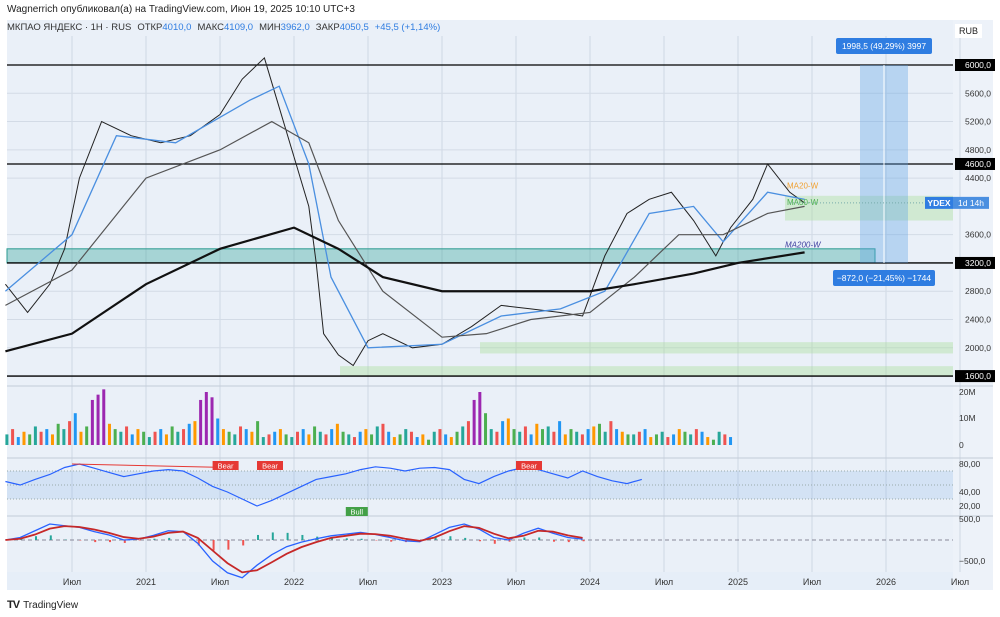 The image size is (1000, 617). Describe the element at coordinates (803, 244) in the screenshot. I see `ma200-label: MA200-W` at that location.